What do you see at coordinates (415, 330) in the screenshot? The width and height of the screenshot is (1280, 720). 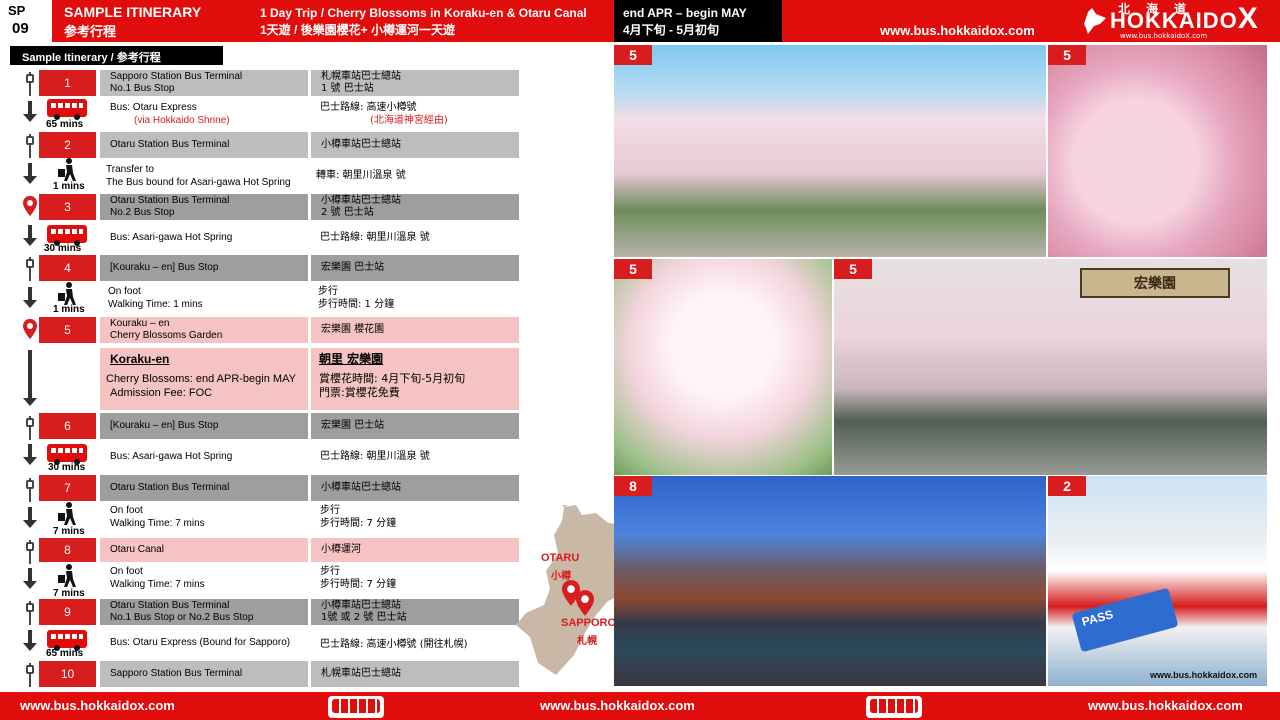 I see `stop-name-zh: 宏樂園 櫻花園` at bounding box center [415, 330].